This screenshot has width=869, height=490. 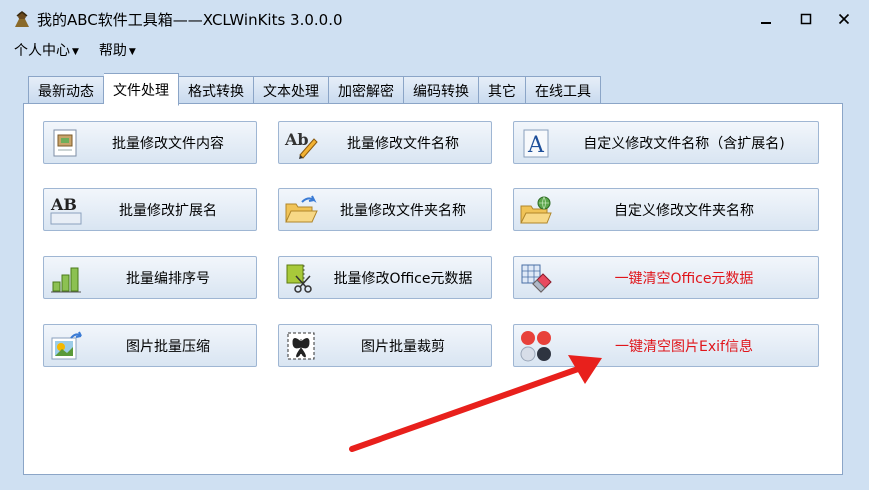 I want to click on maximize-icon, so click(x=806, y=19).